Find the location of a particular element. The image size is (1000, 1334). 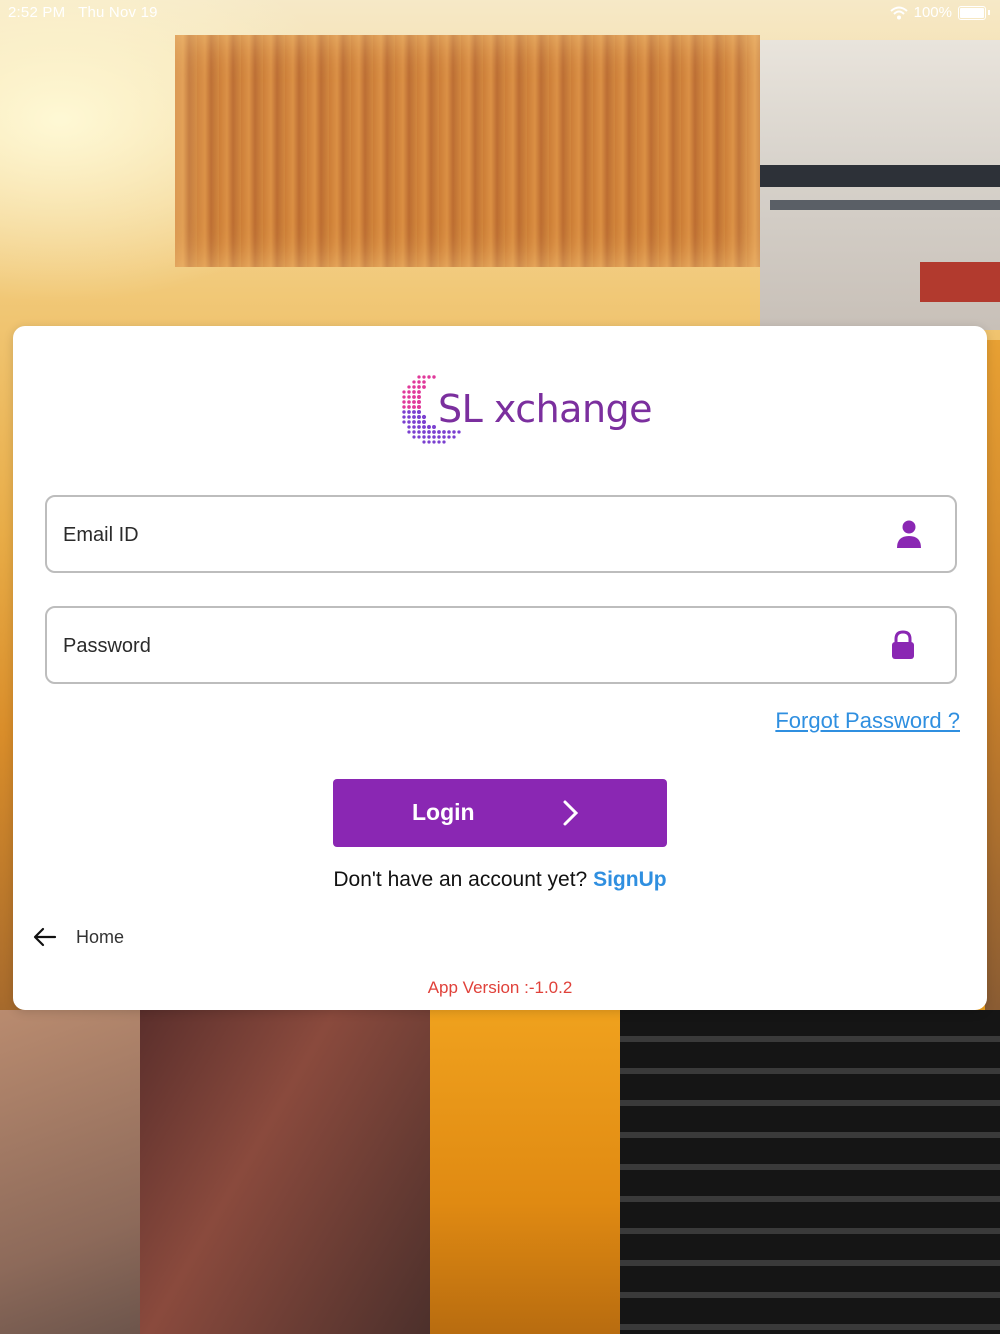

status-bar: 2:52 PM Thu Nov 19 100% is located at coordinates (500, 13).